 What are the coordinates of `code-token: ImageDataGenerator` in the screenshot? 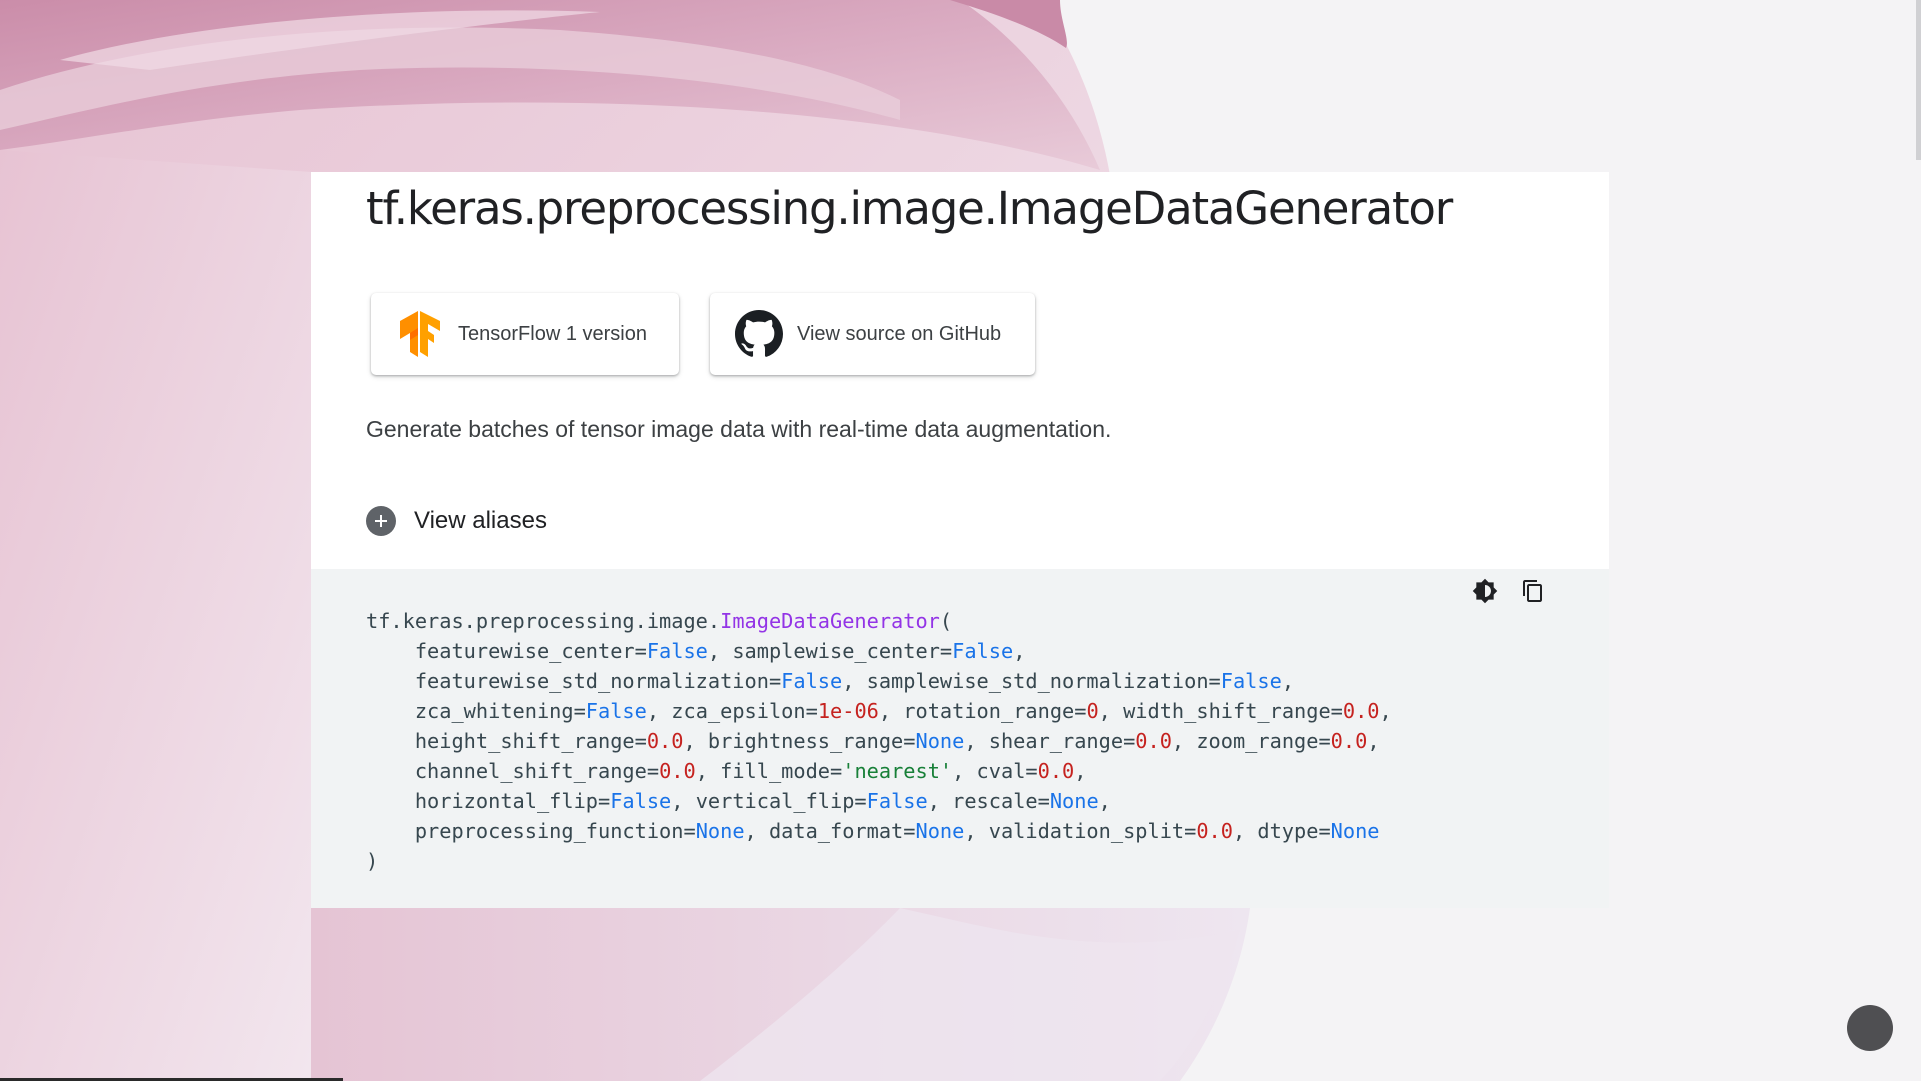 It's located at (830, 621).